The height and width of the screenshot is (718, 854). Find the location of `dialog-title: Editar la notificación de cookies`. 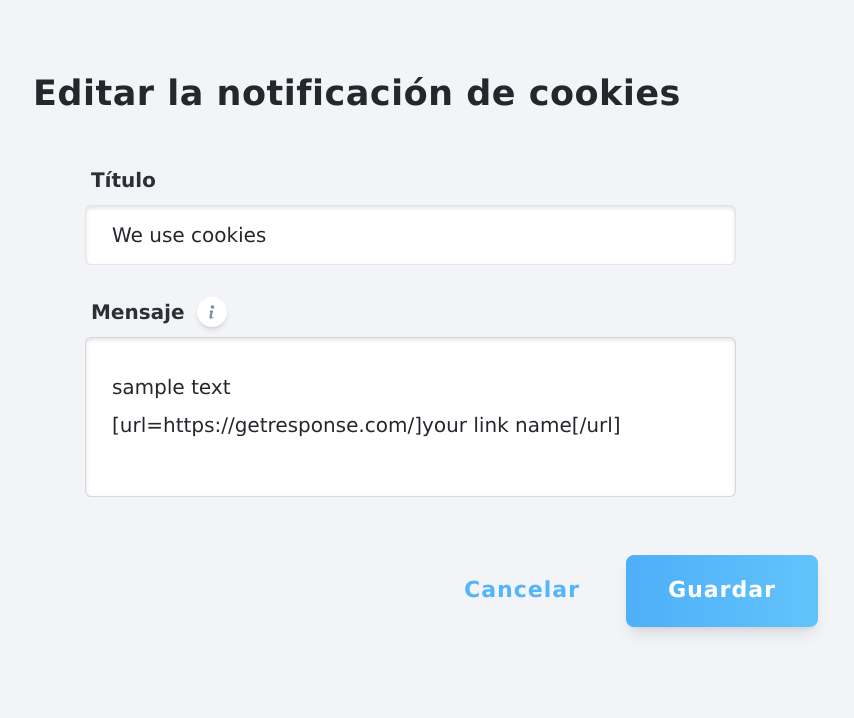

dialog-title: Editar la notificación de cookies is located at coordinates (357, 94).